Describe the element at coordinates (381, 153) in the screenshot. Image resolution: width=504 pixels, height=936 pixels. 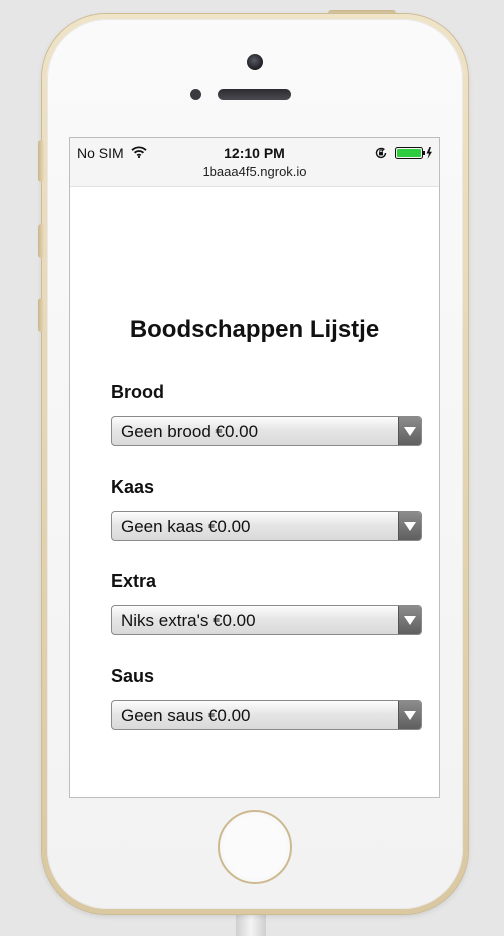
I see `rotation-lock-icon` at that location.